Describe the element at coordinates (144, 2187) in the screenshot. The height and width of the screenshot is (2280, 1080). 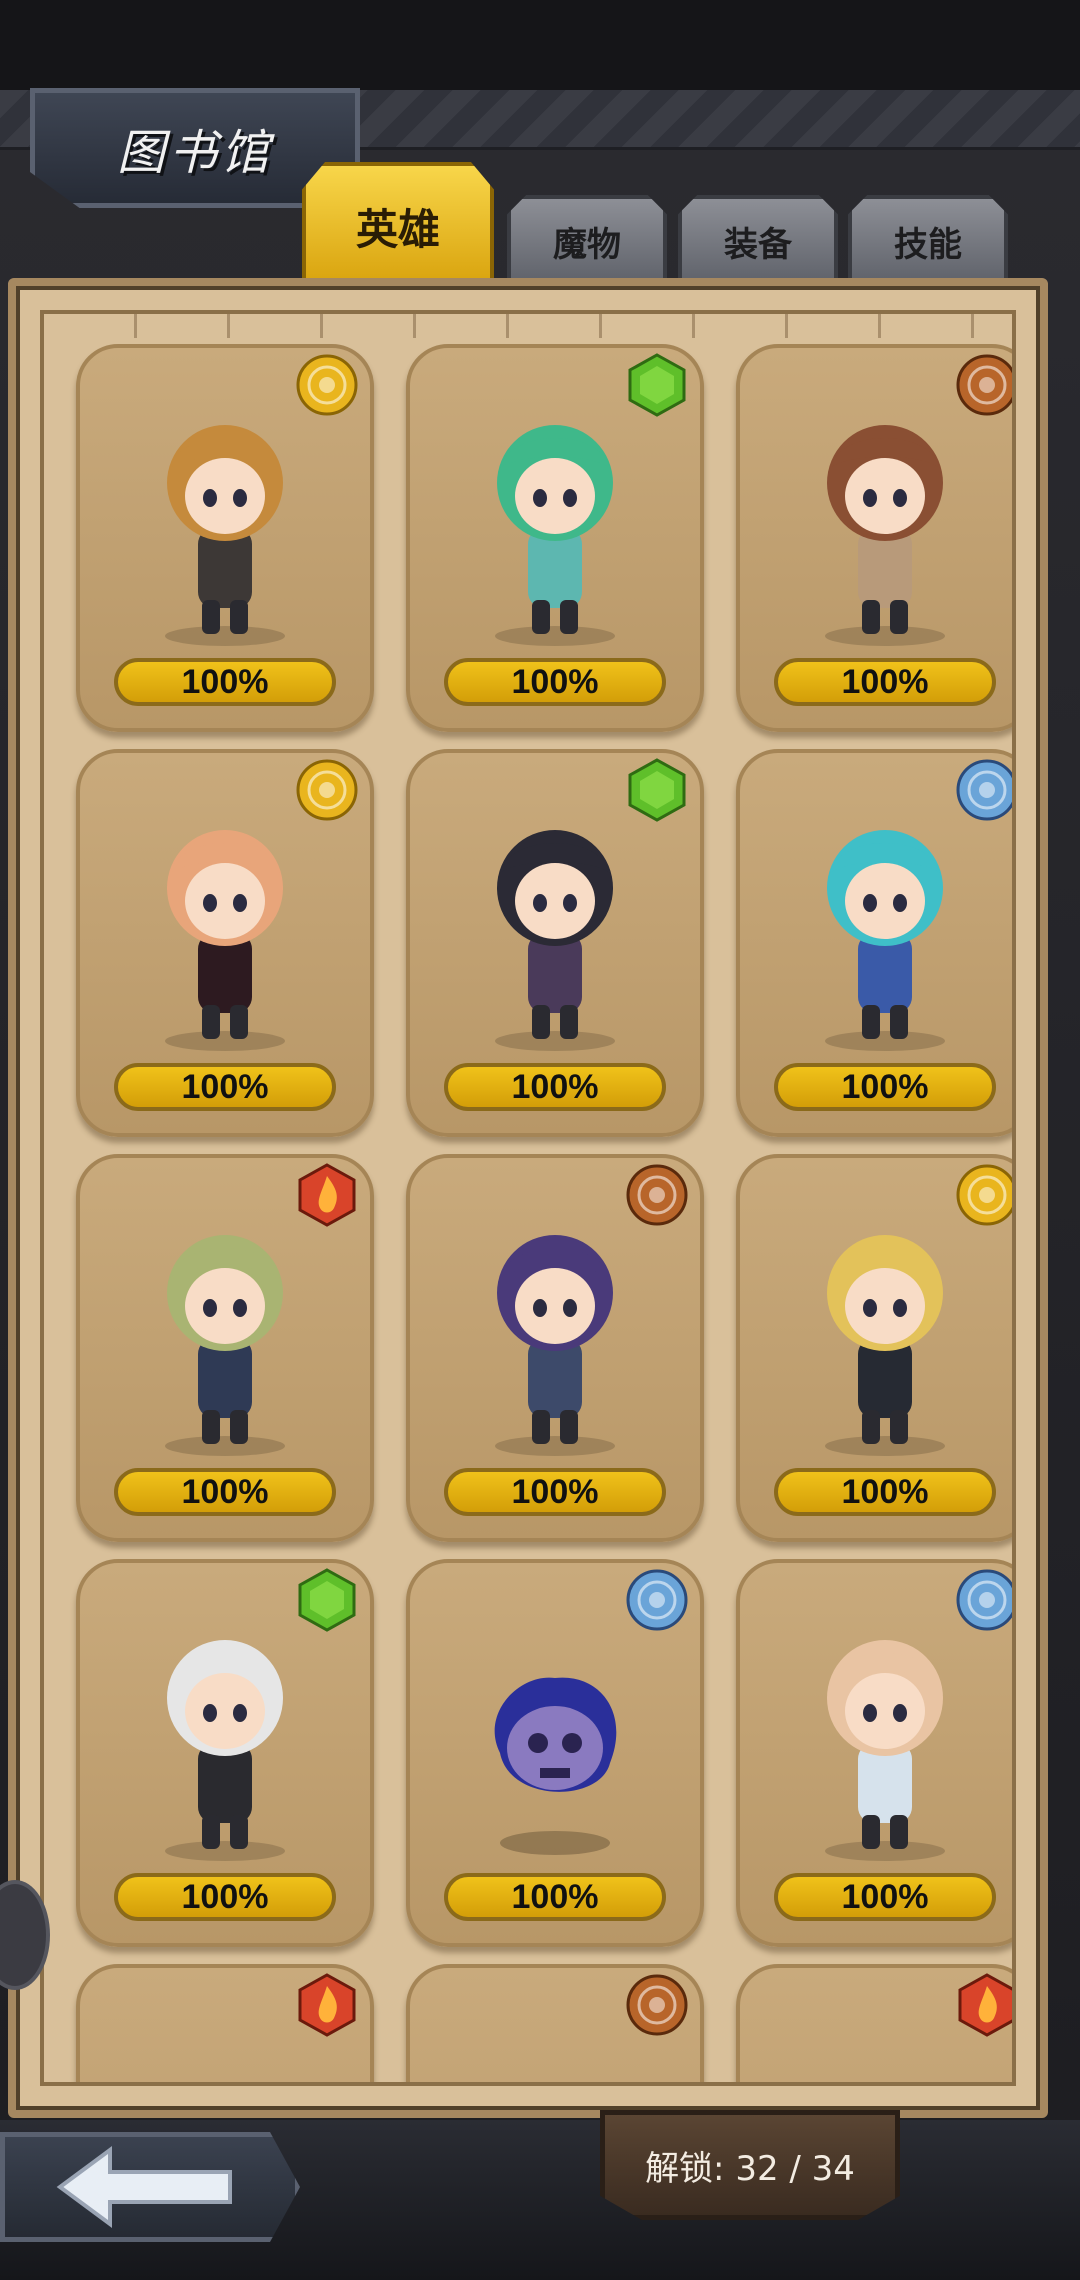
I see `back-arrow-icon` at that location.